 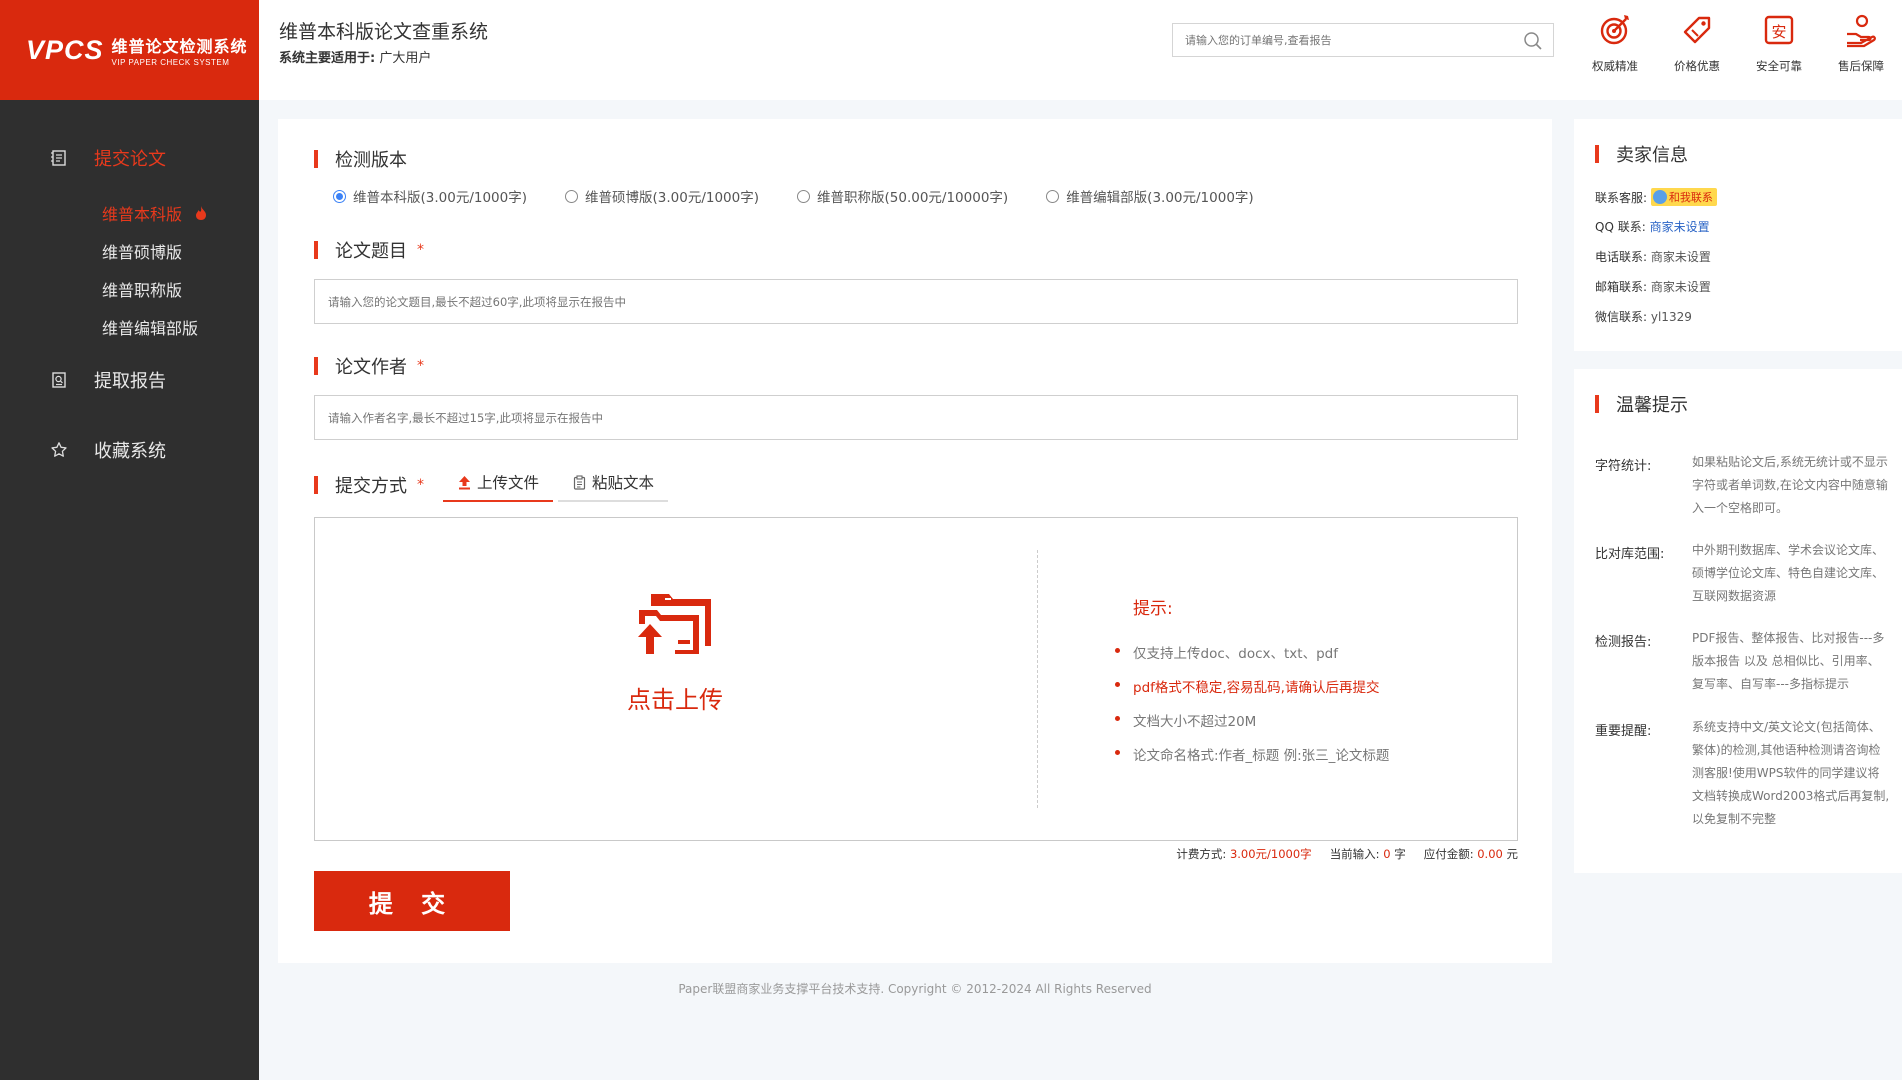 I want to click on tab-paste-text: 粘贴文本, so click(x=613, y=483).